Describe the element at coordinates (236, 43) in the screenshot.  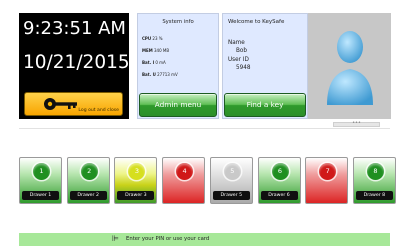
I see `name-label: Name` at that location.